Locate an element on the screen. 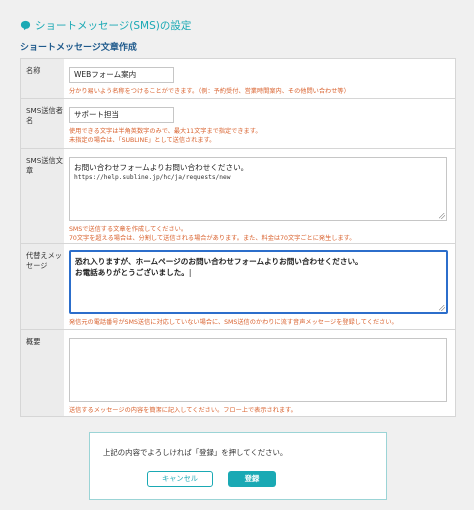 The width and height of the screenshot is (474, 510). sender-label: SMS送信者名 is located at coordinates (42, 123).